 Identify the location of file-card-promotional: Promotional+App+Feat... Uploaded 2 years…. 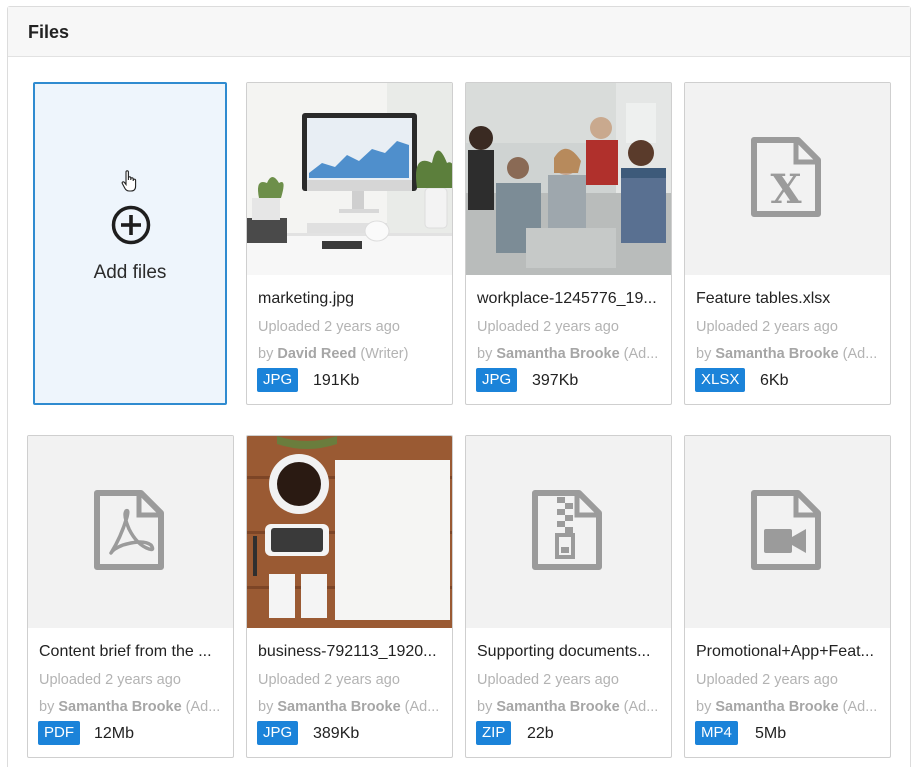
(787, 596).